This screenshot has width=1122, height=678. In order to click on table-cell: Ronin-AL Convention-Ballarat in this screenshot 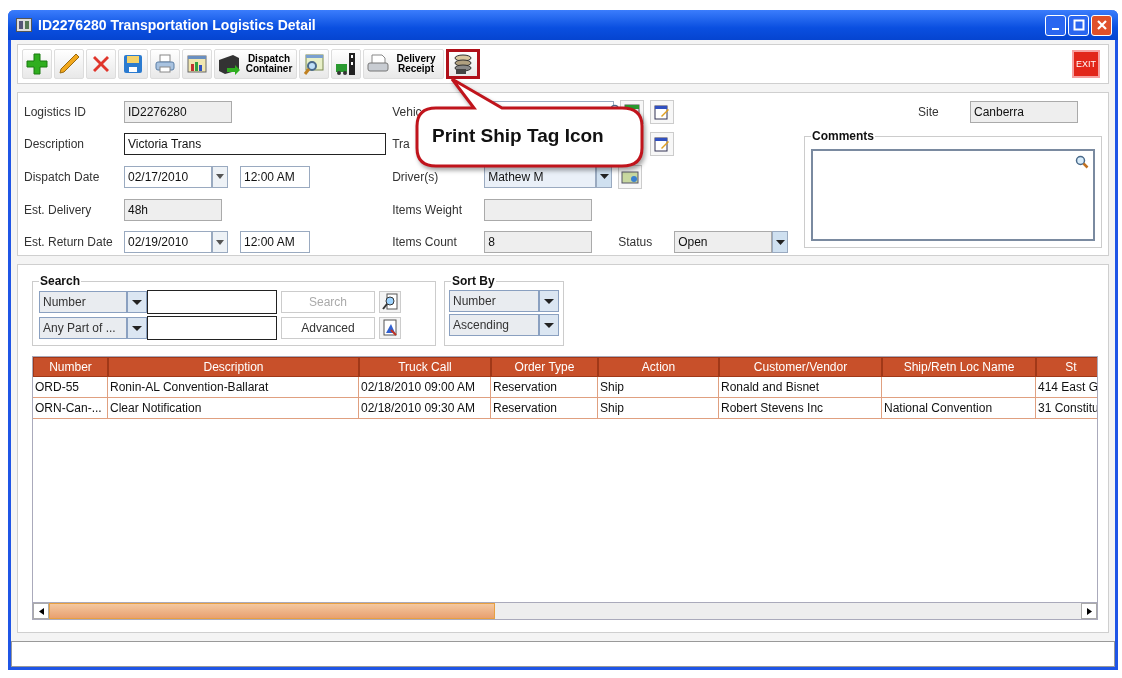, I will do `click(233, 387)`.